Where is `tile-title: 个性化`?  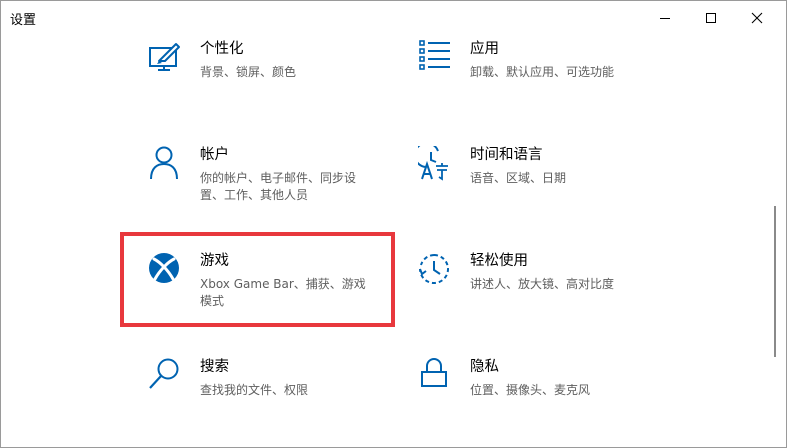
tile-title: 个性化 is located at coordinates (222, 49).